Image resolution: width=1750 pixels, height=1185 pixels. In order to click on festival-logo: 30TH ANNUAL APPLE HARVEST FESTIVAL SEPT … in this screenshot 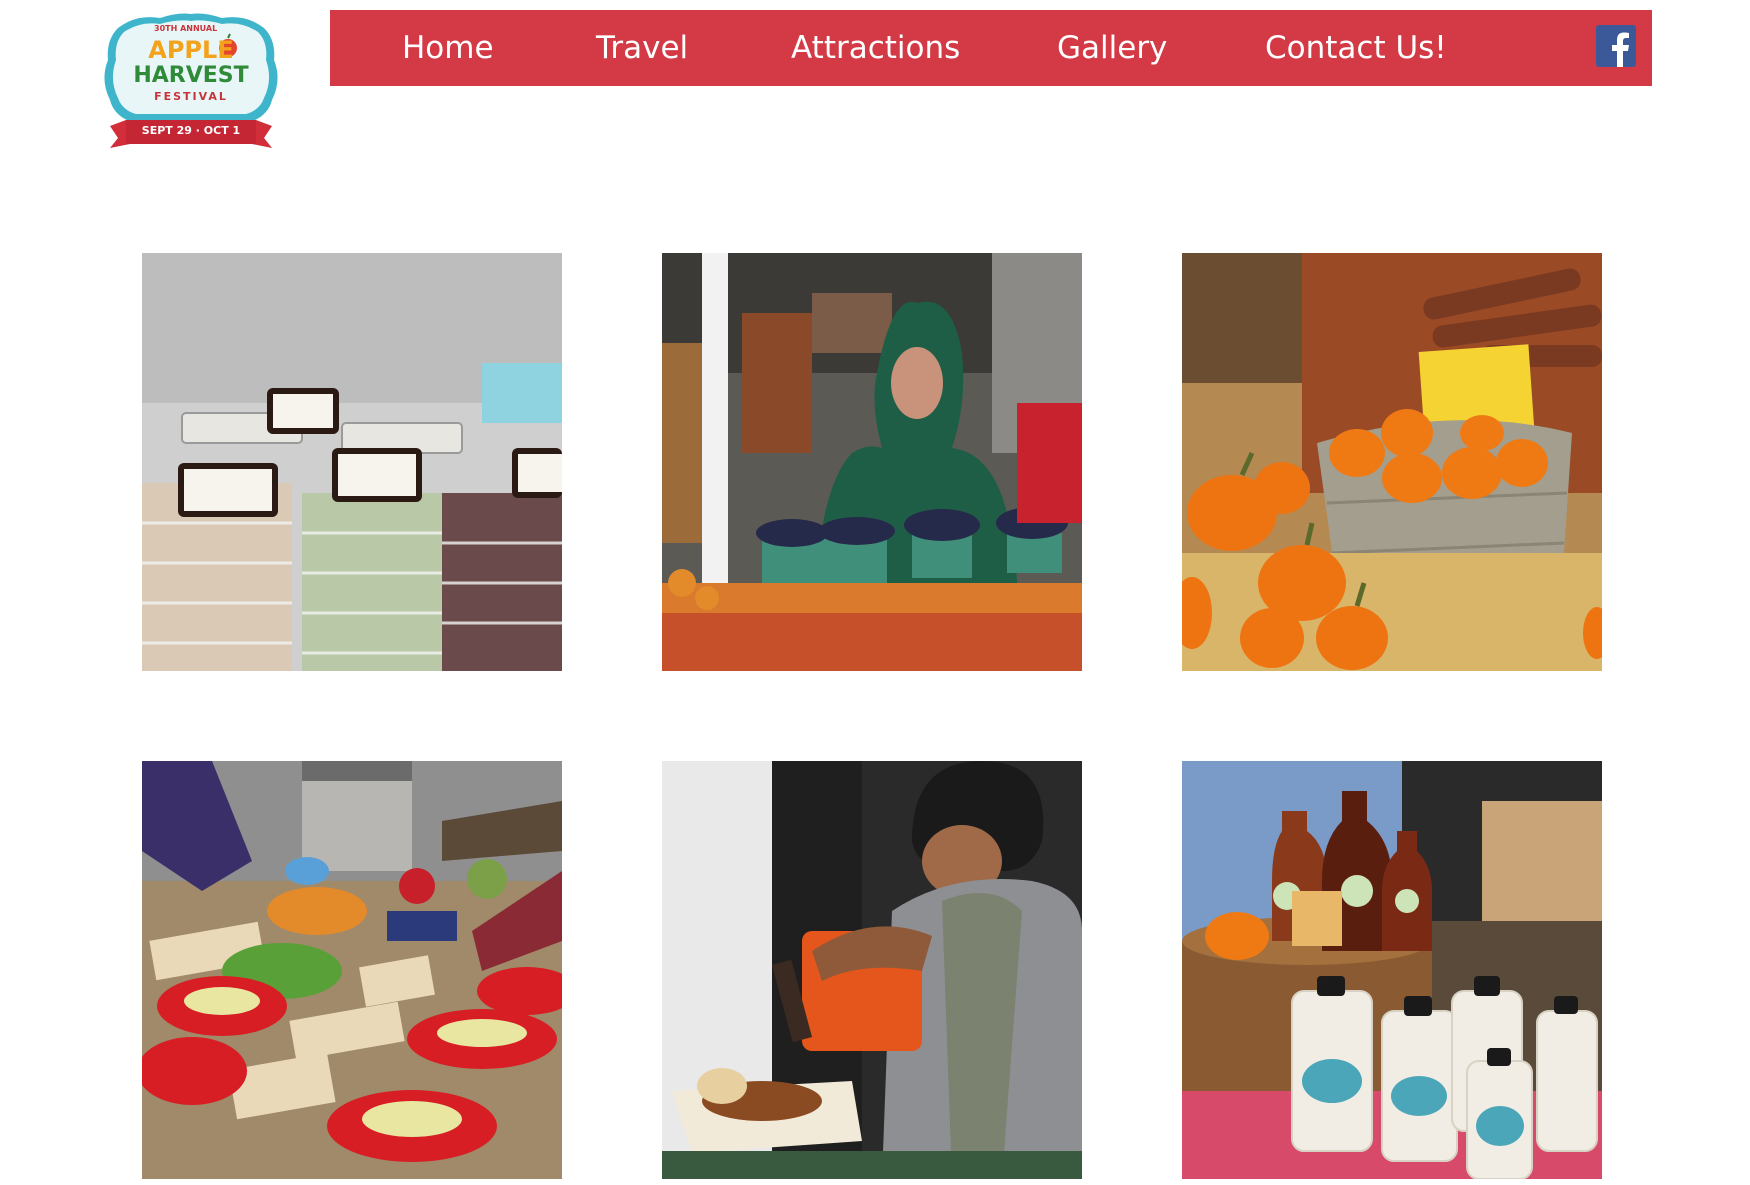, I will do `click(191, 85)`.